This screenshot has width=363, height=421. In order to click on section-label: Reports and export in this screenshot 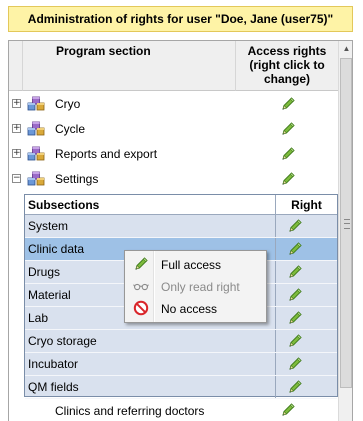, I will do `click(106, 154)`.